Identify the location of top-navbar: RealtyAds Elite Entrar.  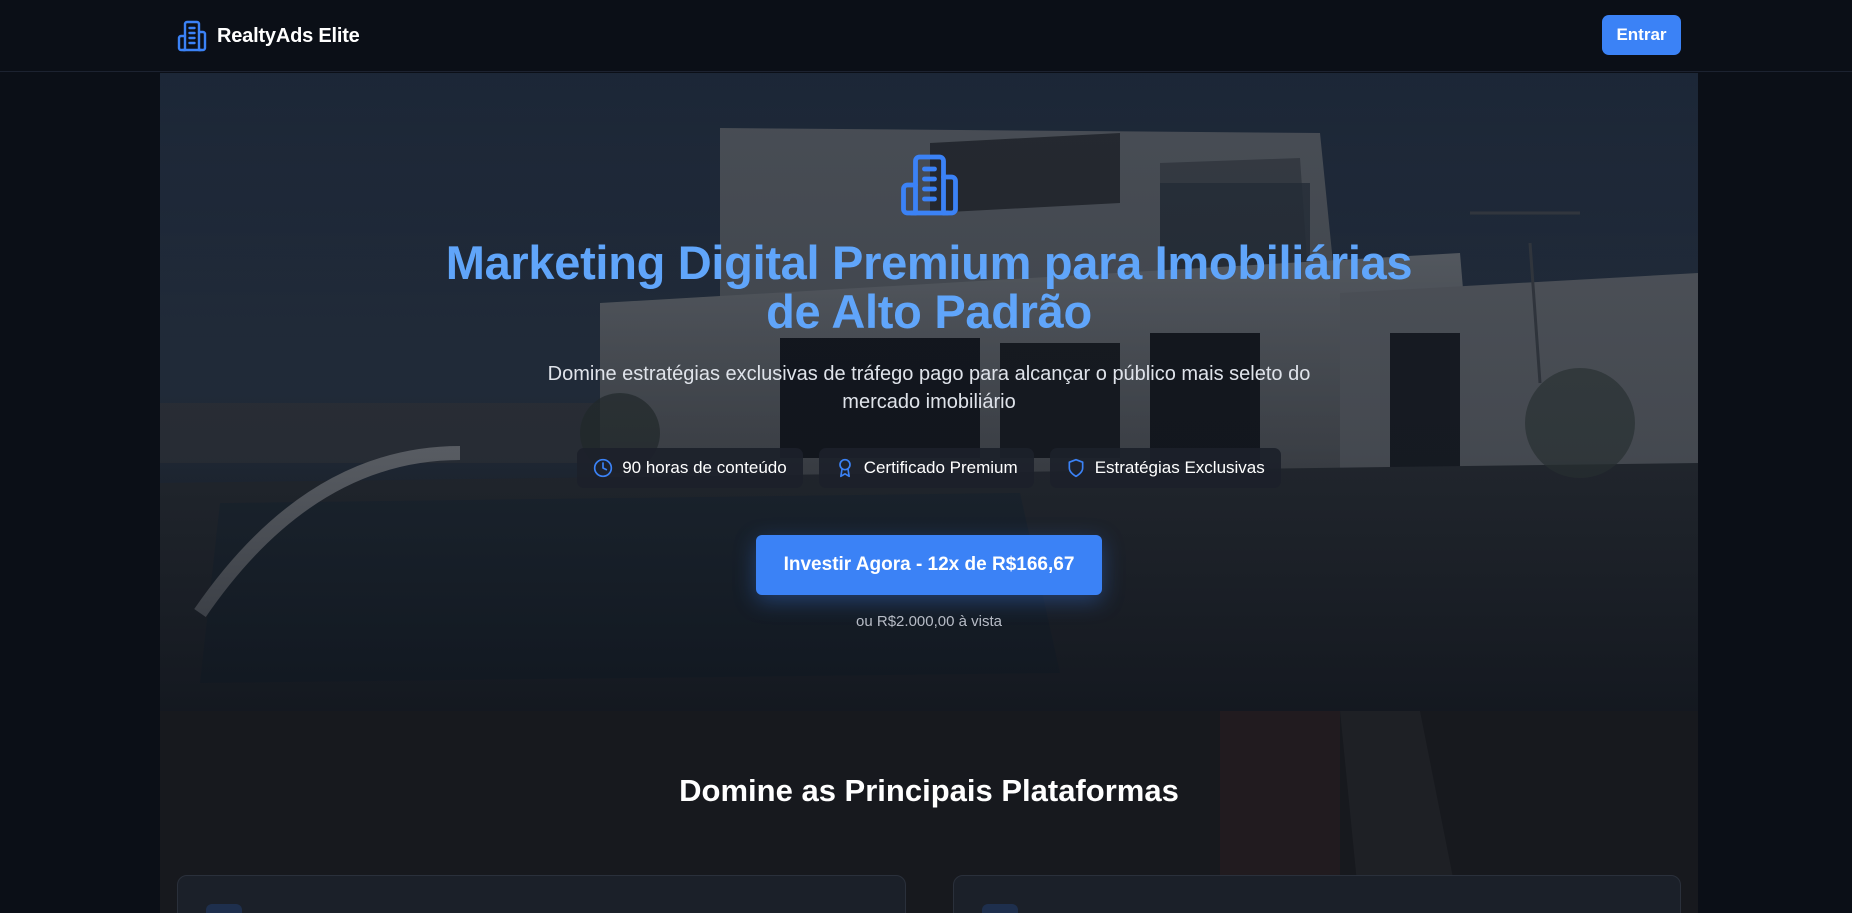
(926, 36).